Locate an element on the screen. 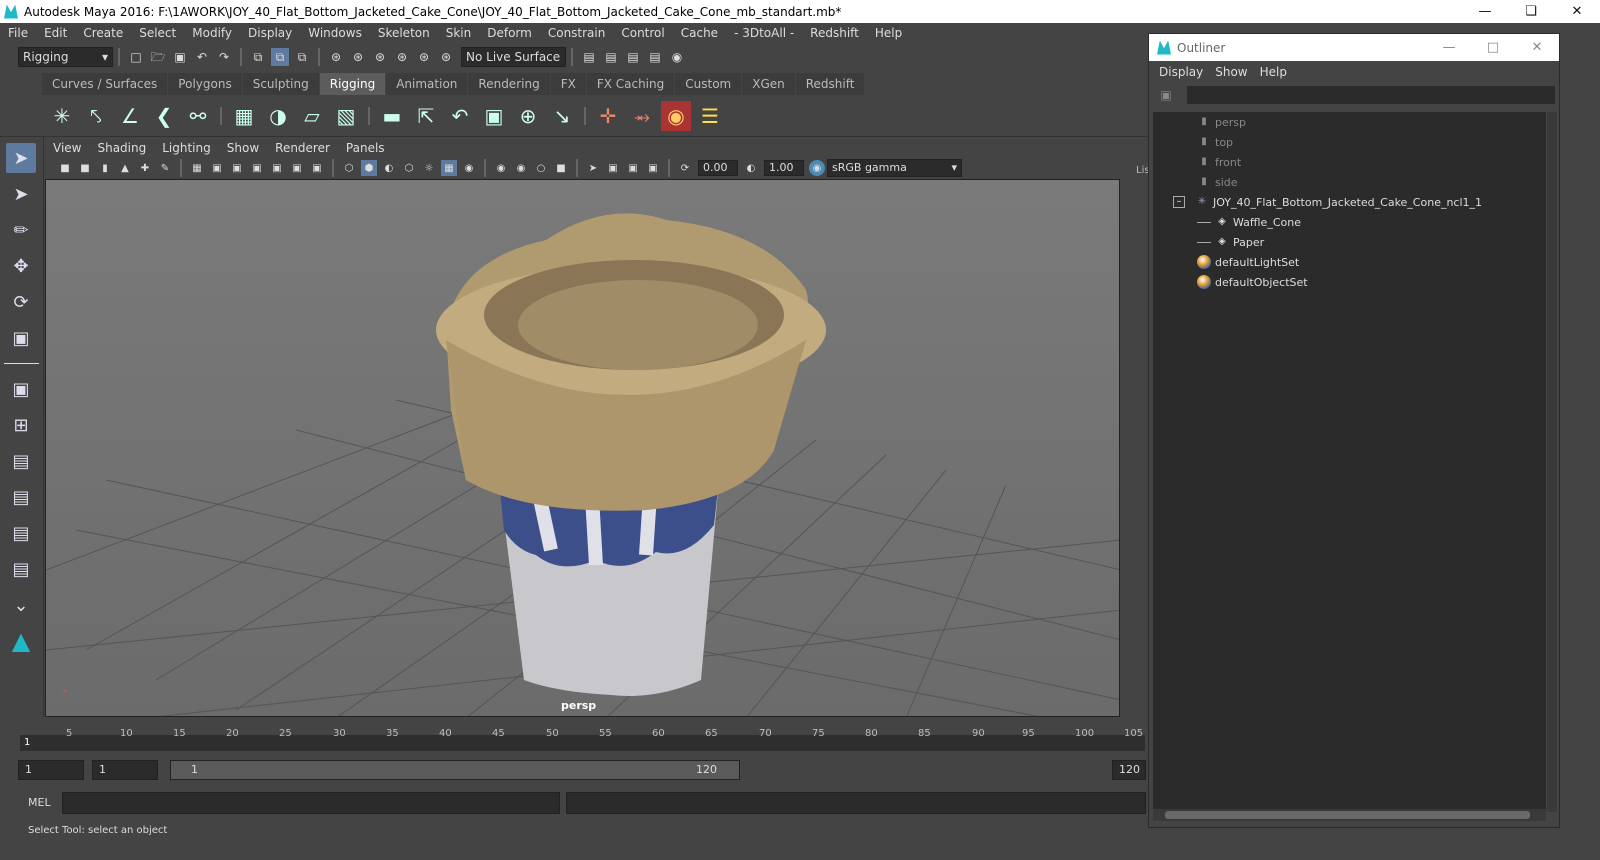 This screenshot has width=1600, height=860. hypershade-icon: ◉ is located at coordinates (677, 57).